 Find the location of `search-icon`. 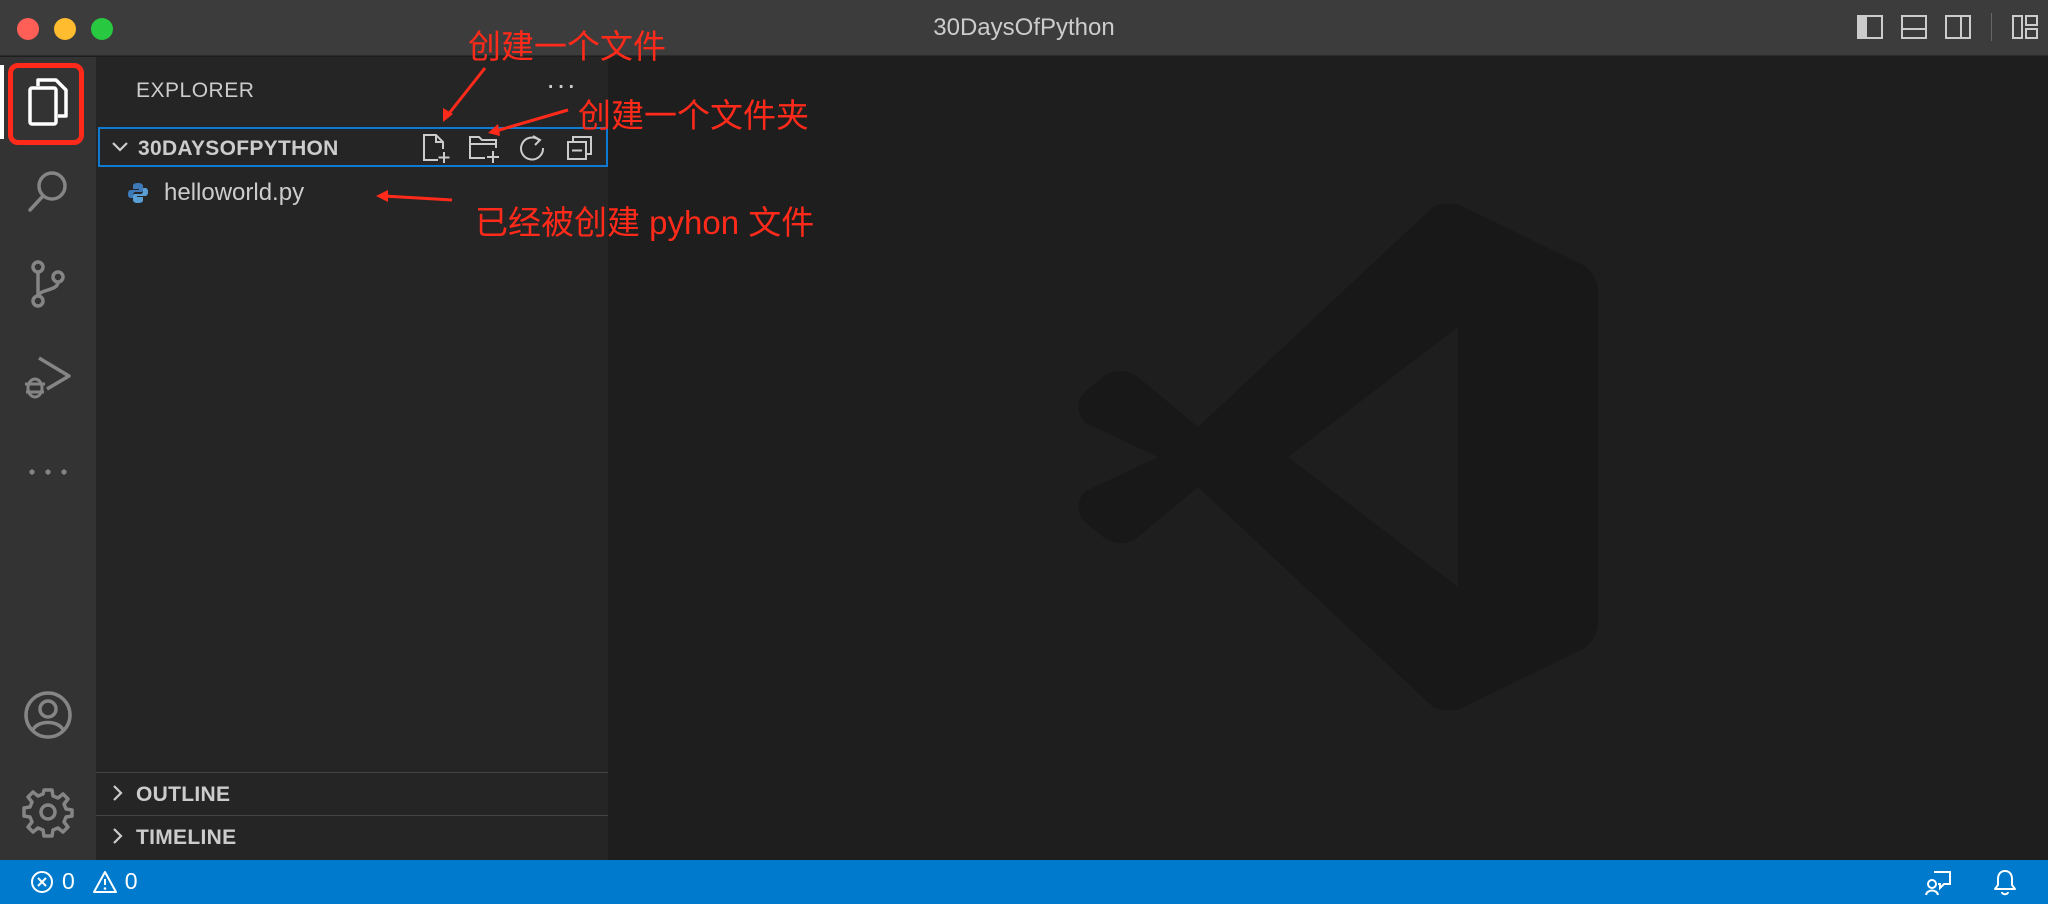

search-icon is located at coordinates (47, 191).